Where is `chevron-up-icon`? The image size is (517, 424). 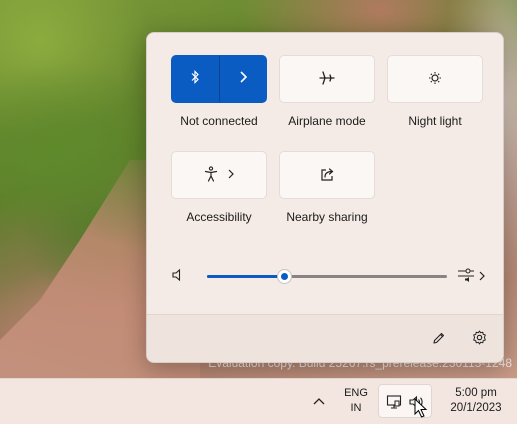 chevron-up-icon is located at coordinates (319, 401).